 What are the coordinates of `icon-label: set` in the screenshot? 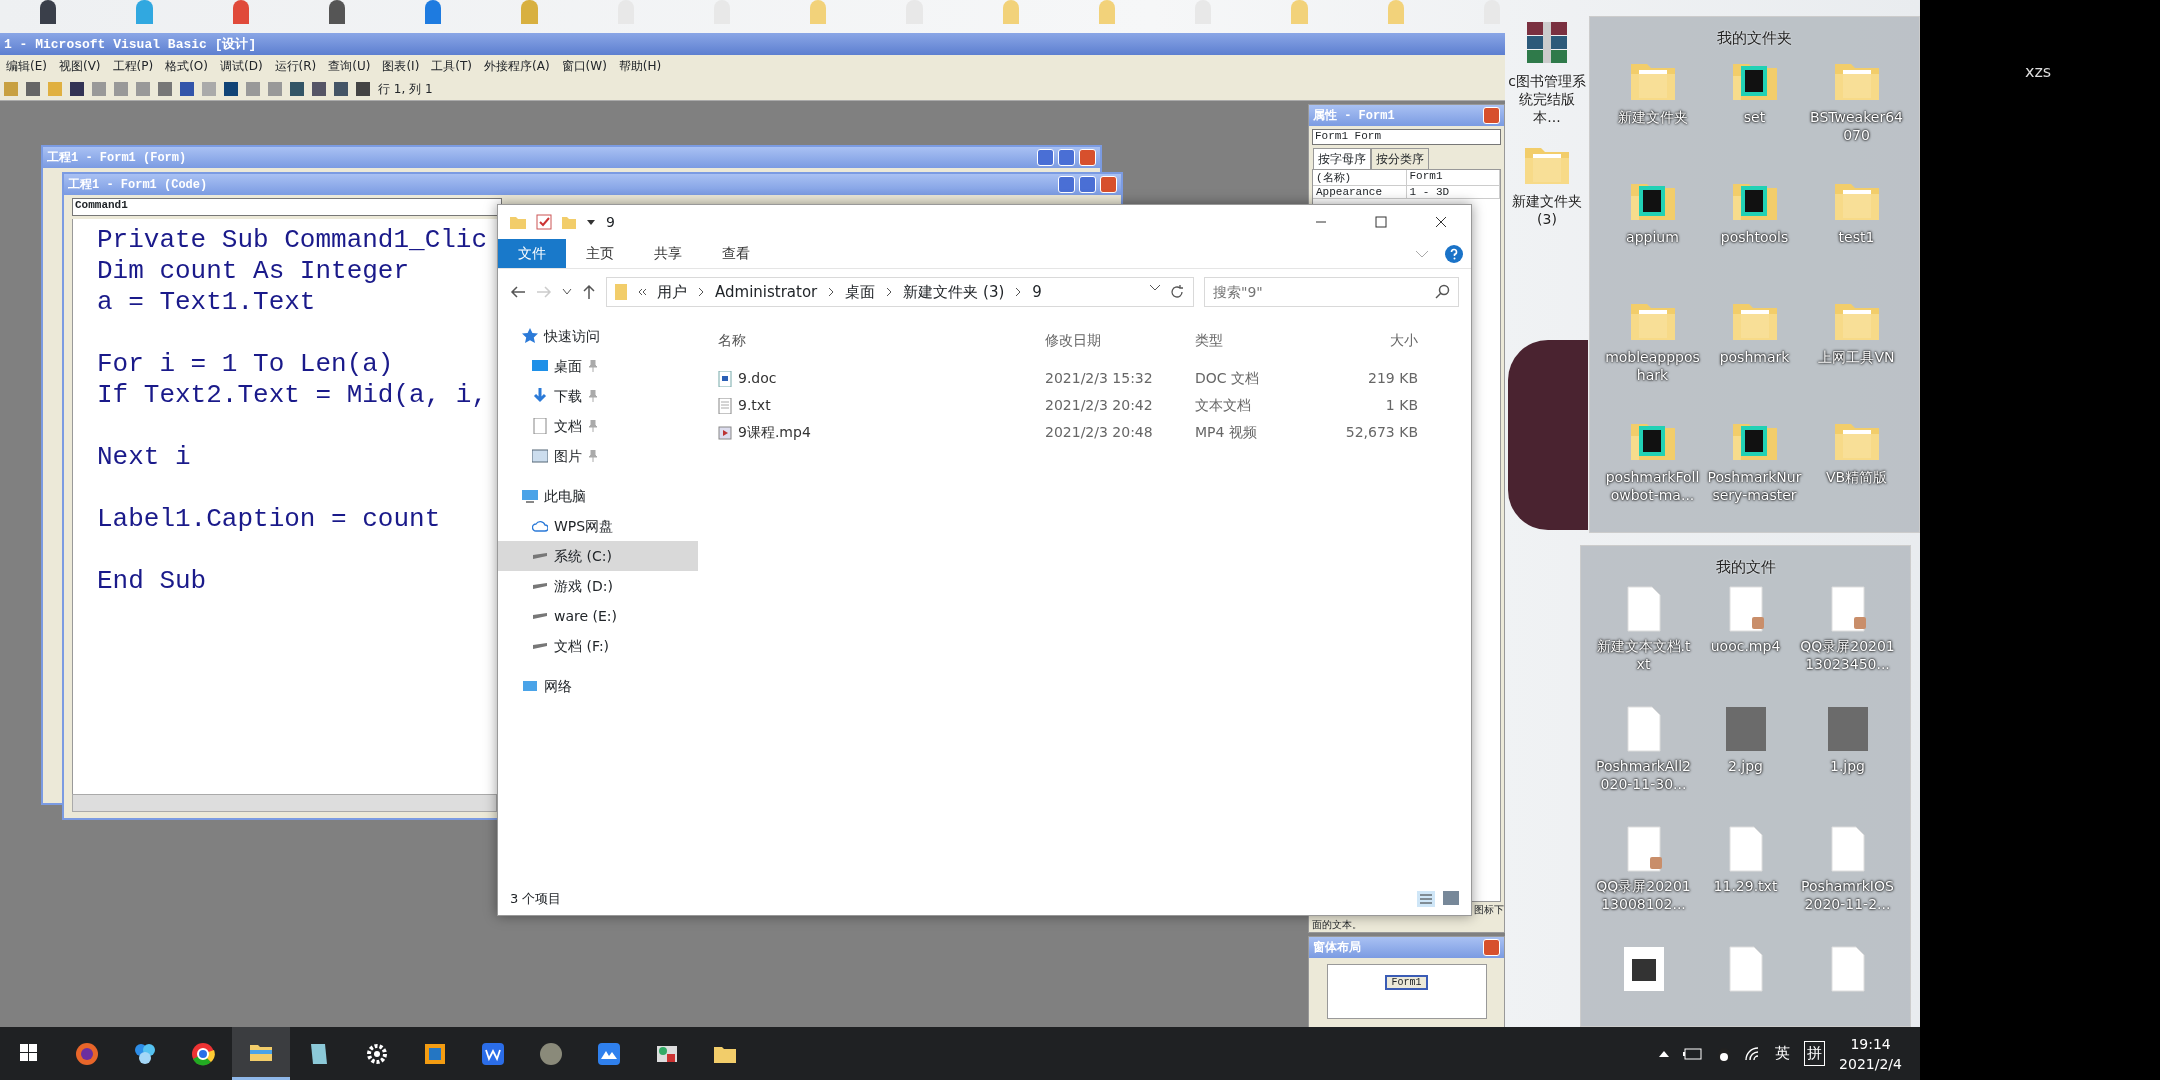 It's located at (1754, 116).